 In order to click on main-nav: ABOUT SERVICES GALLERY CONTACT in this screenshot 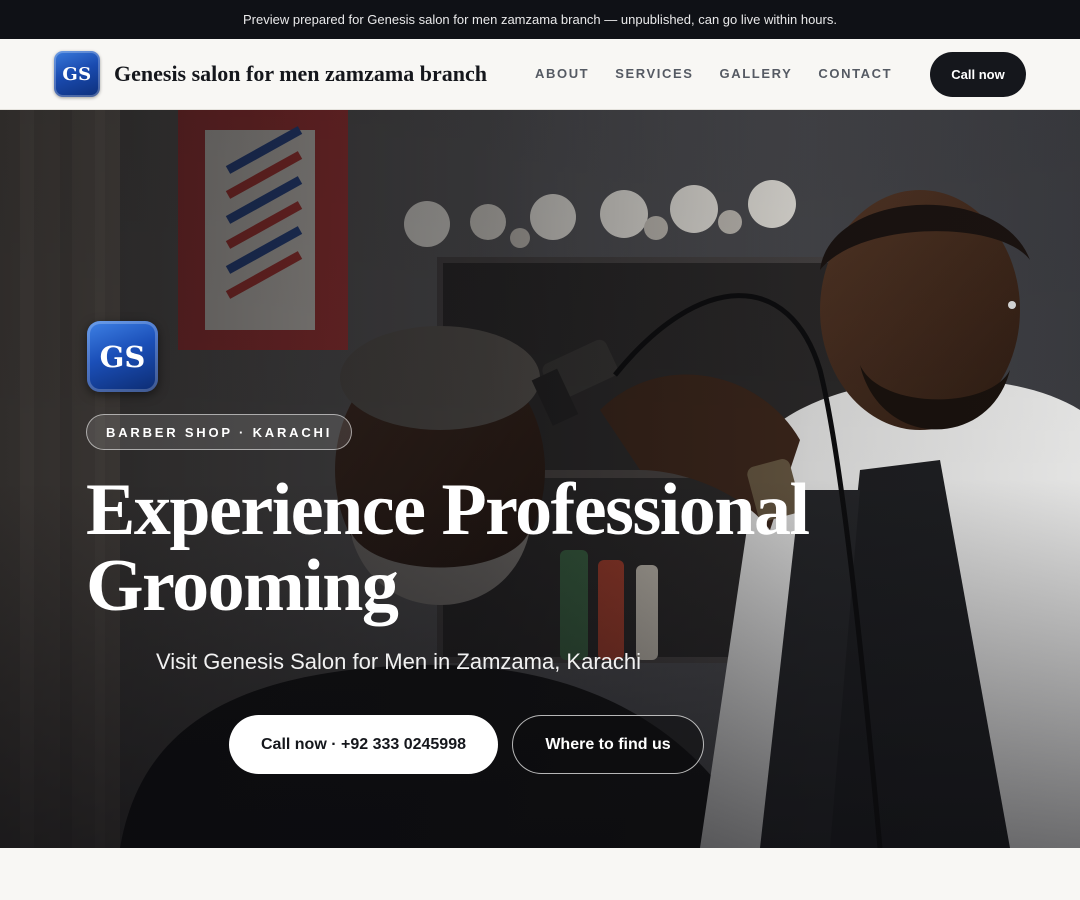, I will do `click(726, 73)`.